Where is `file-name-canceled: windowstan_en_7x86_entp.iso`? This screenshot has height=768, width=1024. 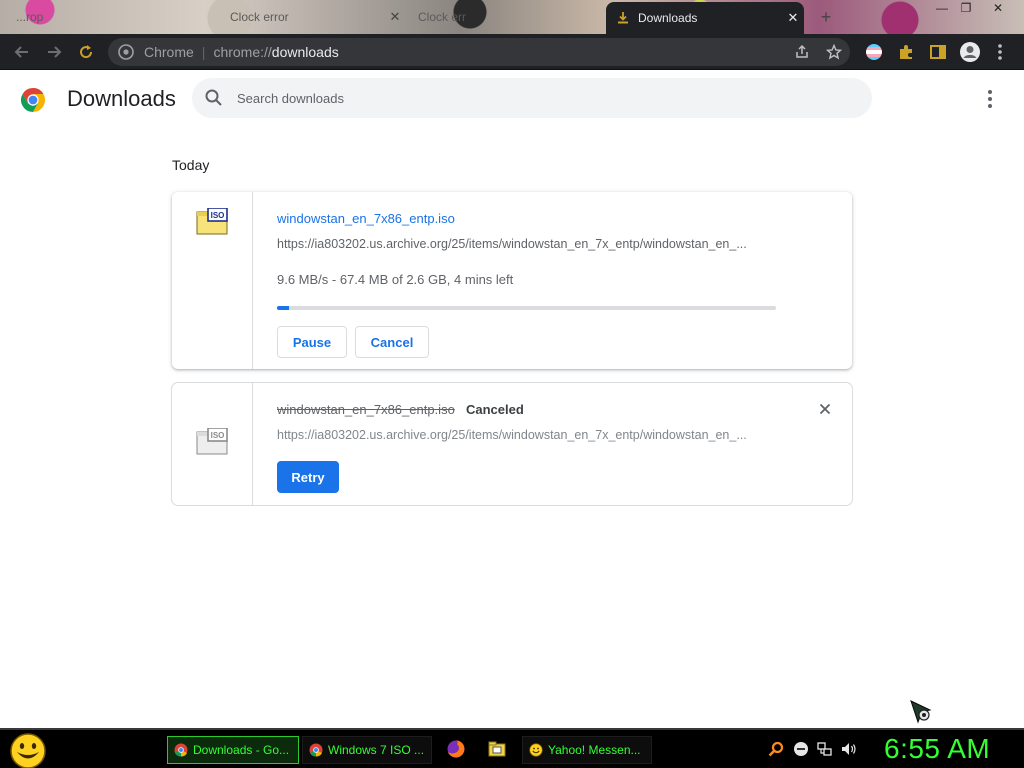
file-name-canceled: windowstan_en_7x86_entp.iso is located at coordinates (366, 409).